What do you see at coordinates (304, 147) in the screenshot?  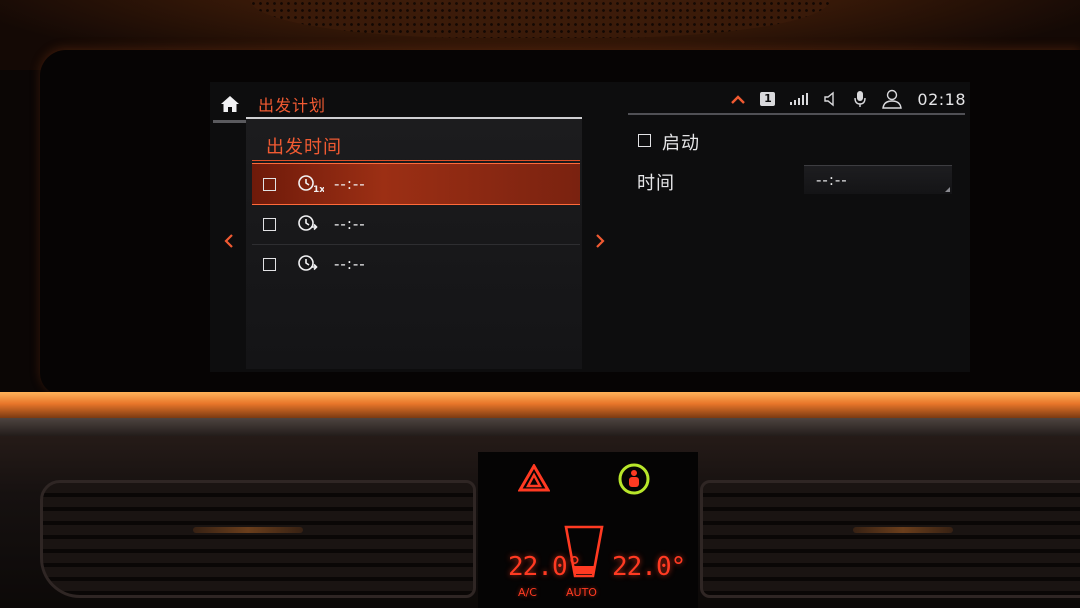 I see `panel-title: 出发时间` at bounding box center [304, 147].